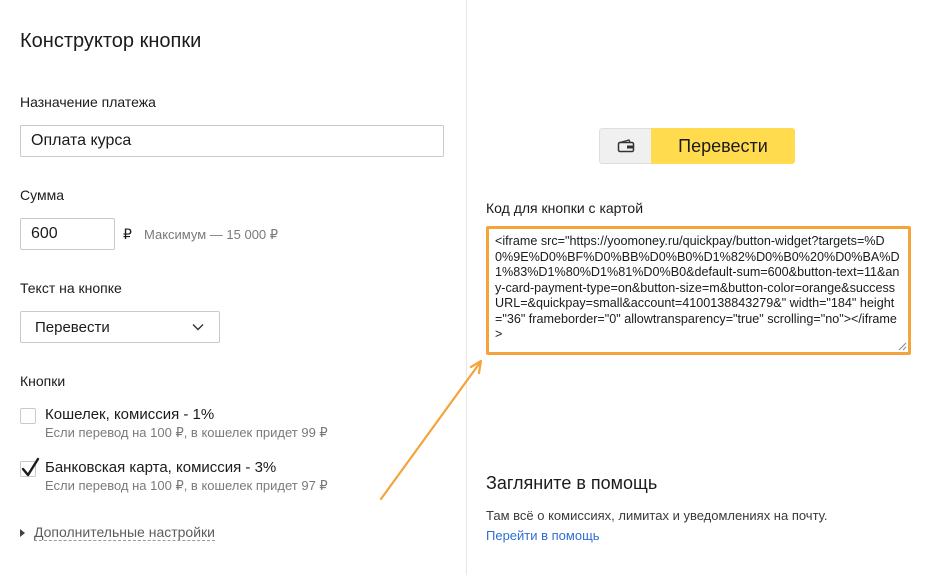 The image size is (930, 575). What do you see at coordinates (120, 327) in the screenshot?
I see `button-text-select: Перевести` at bounding box center [120, 327].